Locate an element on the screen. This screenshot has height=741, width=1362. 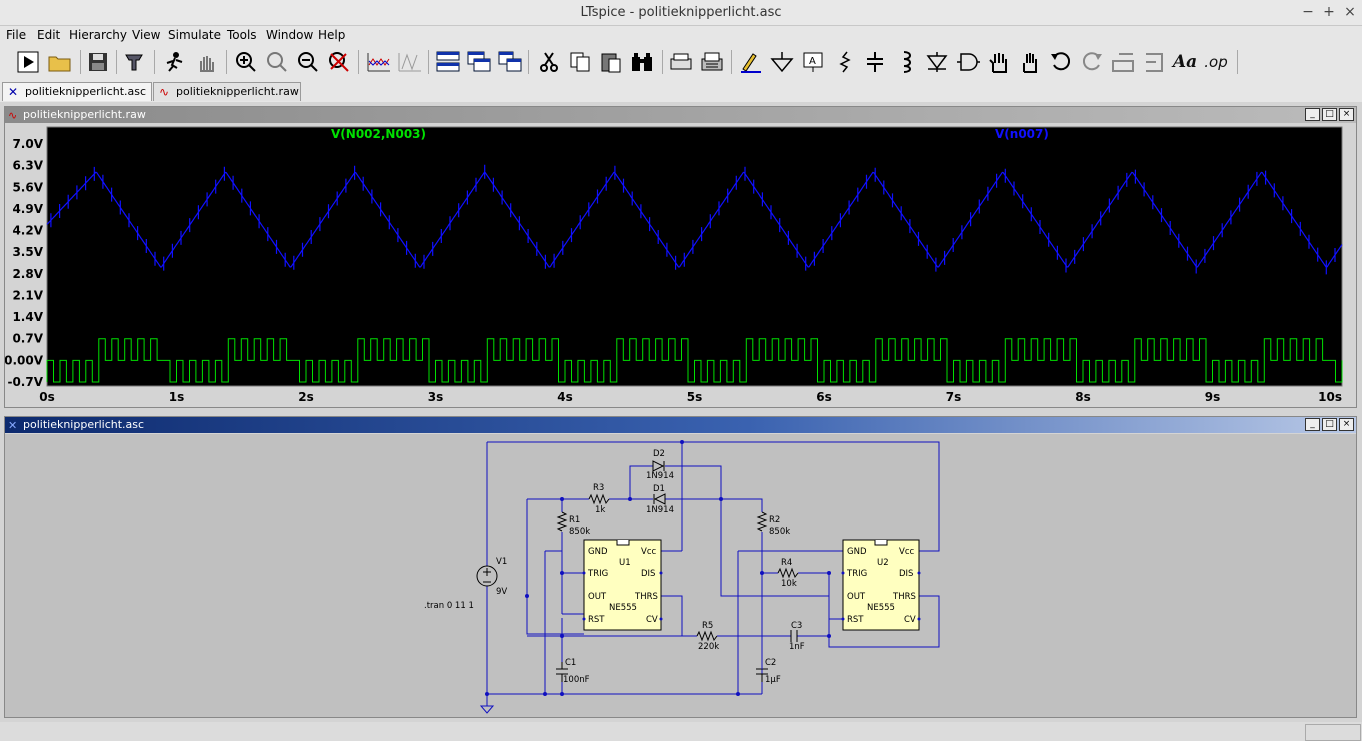
schematic-pane-title: politieknipperlicht.asc is located at coordinates (84, 424).